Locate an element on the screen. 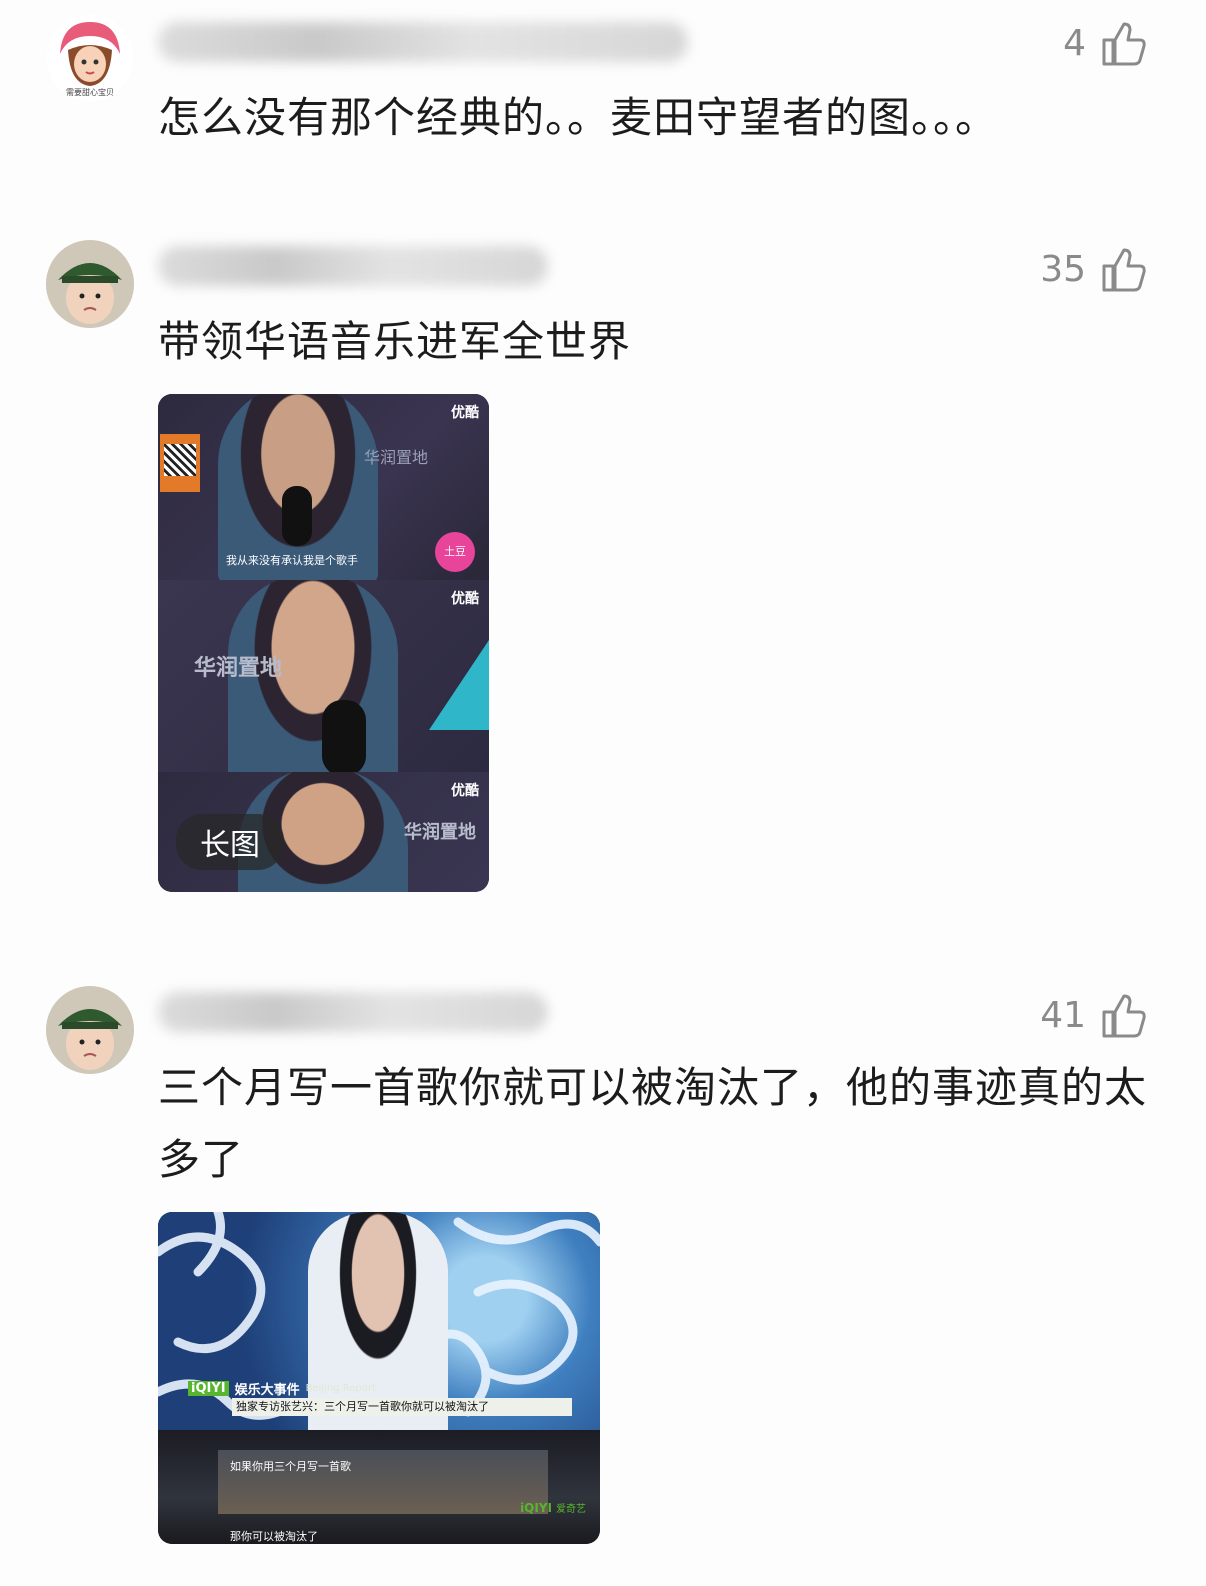 Image resolution: width=1206 pixels, height=1586 pixels. comment-text: 怎么没有那个经典的。。麦田守望者的图。。。 is located at coordinates (578, 117).